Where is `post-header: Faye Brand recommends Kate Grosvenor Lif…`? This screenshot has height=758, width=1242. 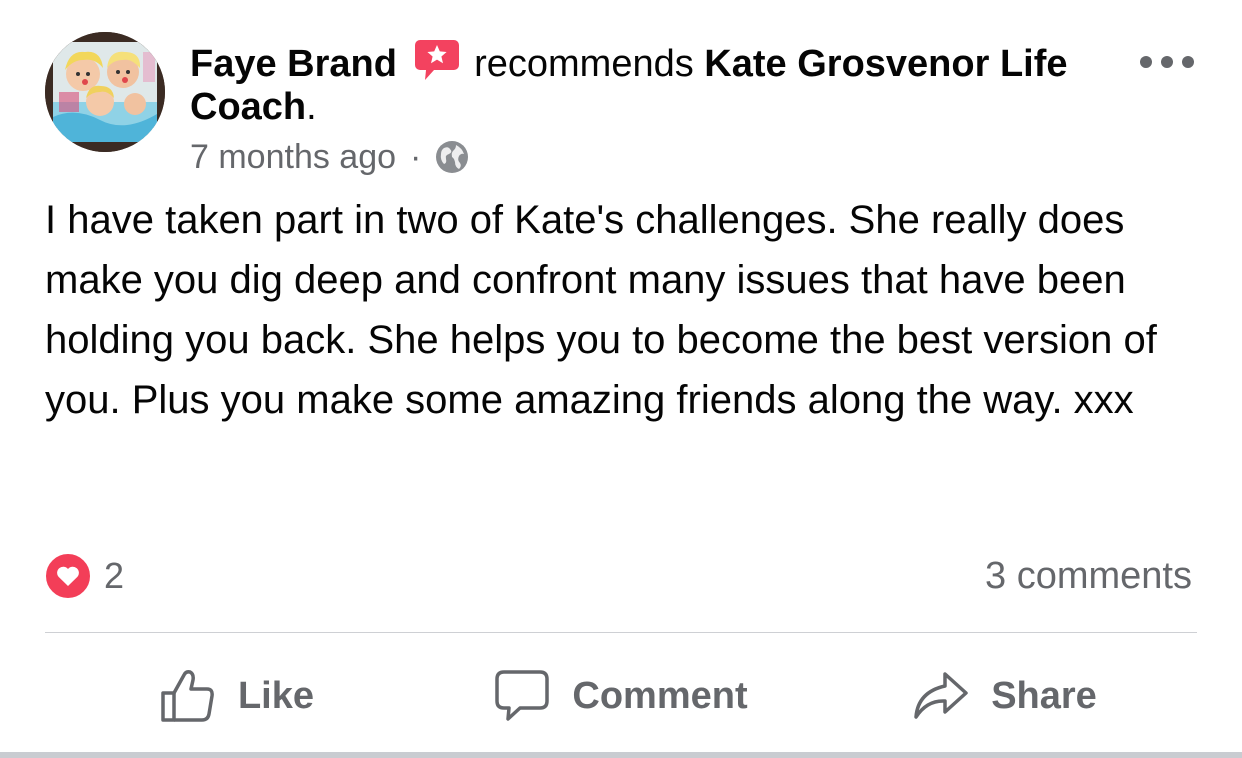
post-header: Faye Brand recommends Kate Grosvenor Lif… is located at coordinates (650, 83).